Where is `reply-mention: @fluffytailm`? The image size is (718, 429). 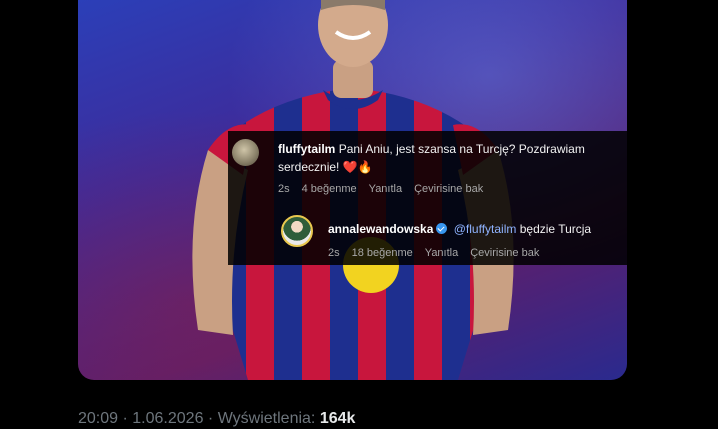 reply-mention: @fluffytailm is located at coordinates (485, 229).